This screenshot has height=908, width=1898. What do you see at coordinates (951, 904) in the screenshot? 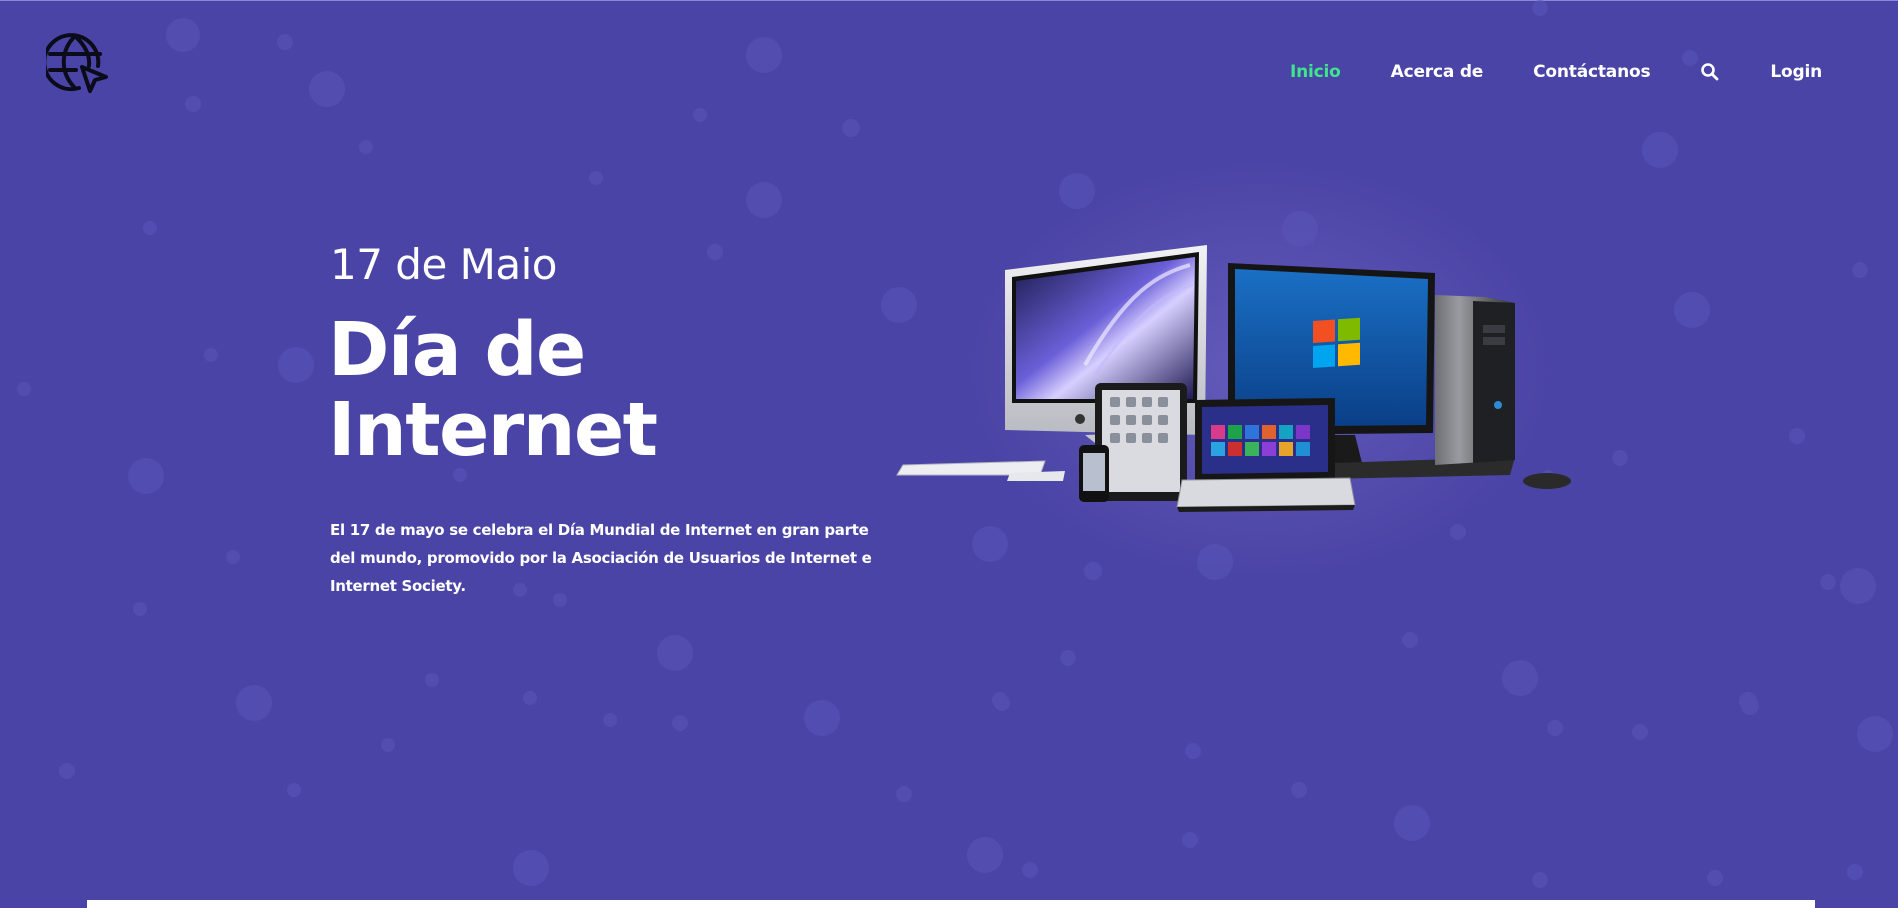
I see `bottom-white-bar` at bounding box center [951, 904].